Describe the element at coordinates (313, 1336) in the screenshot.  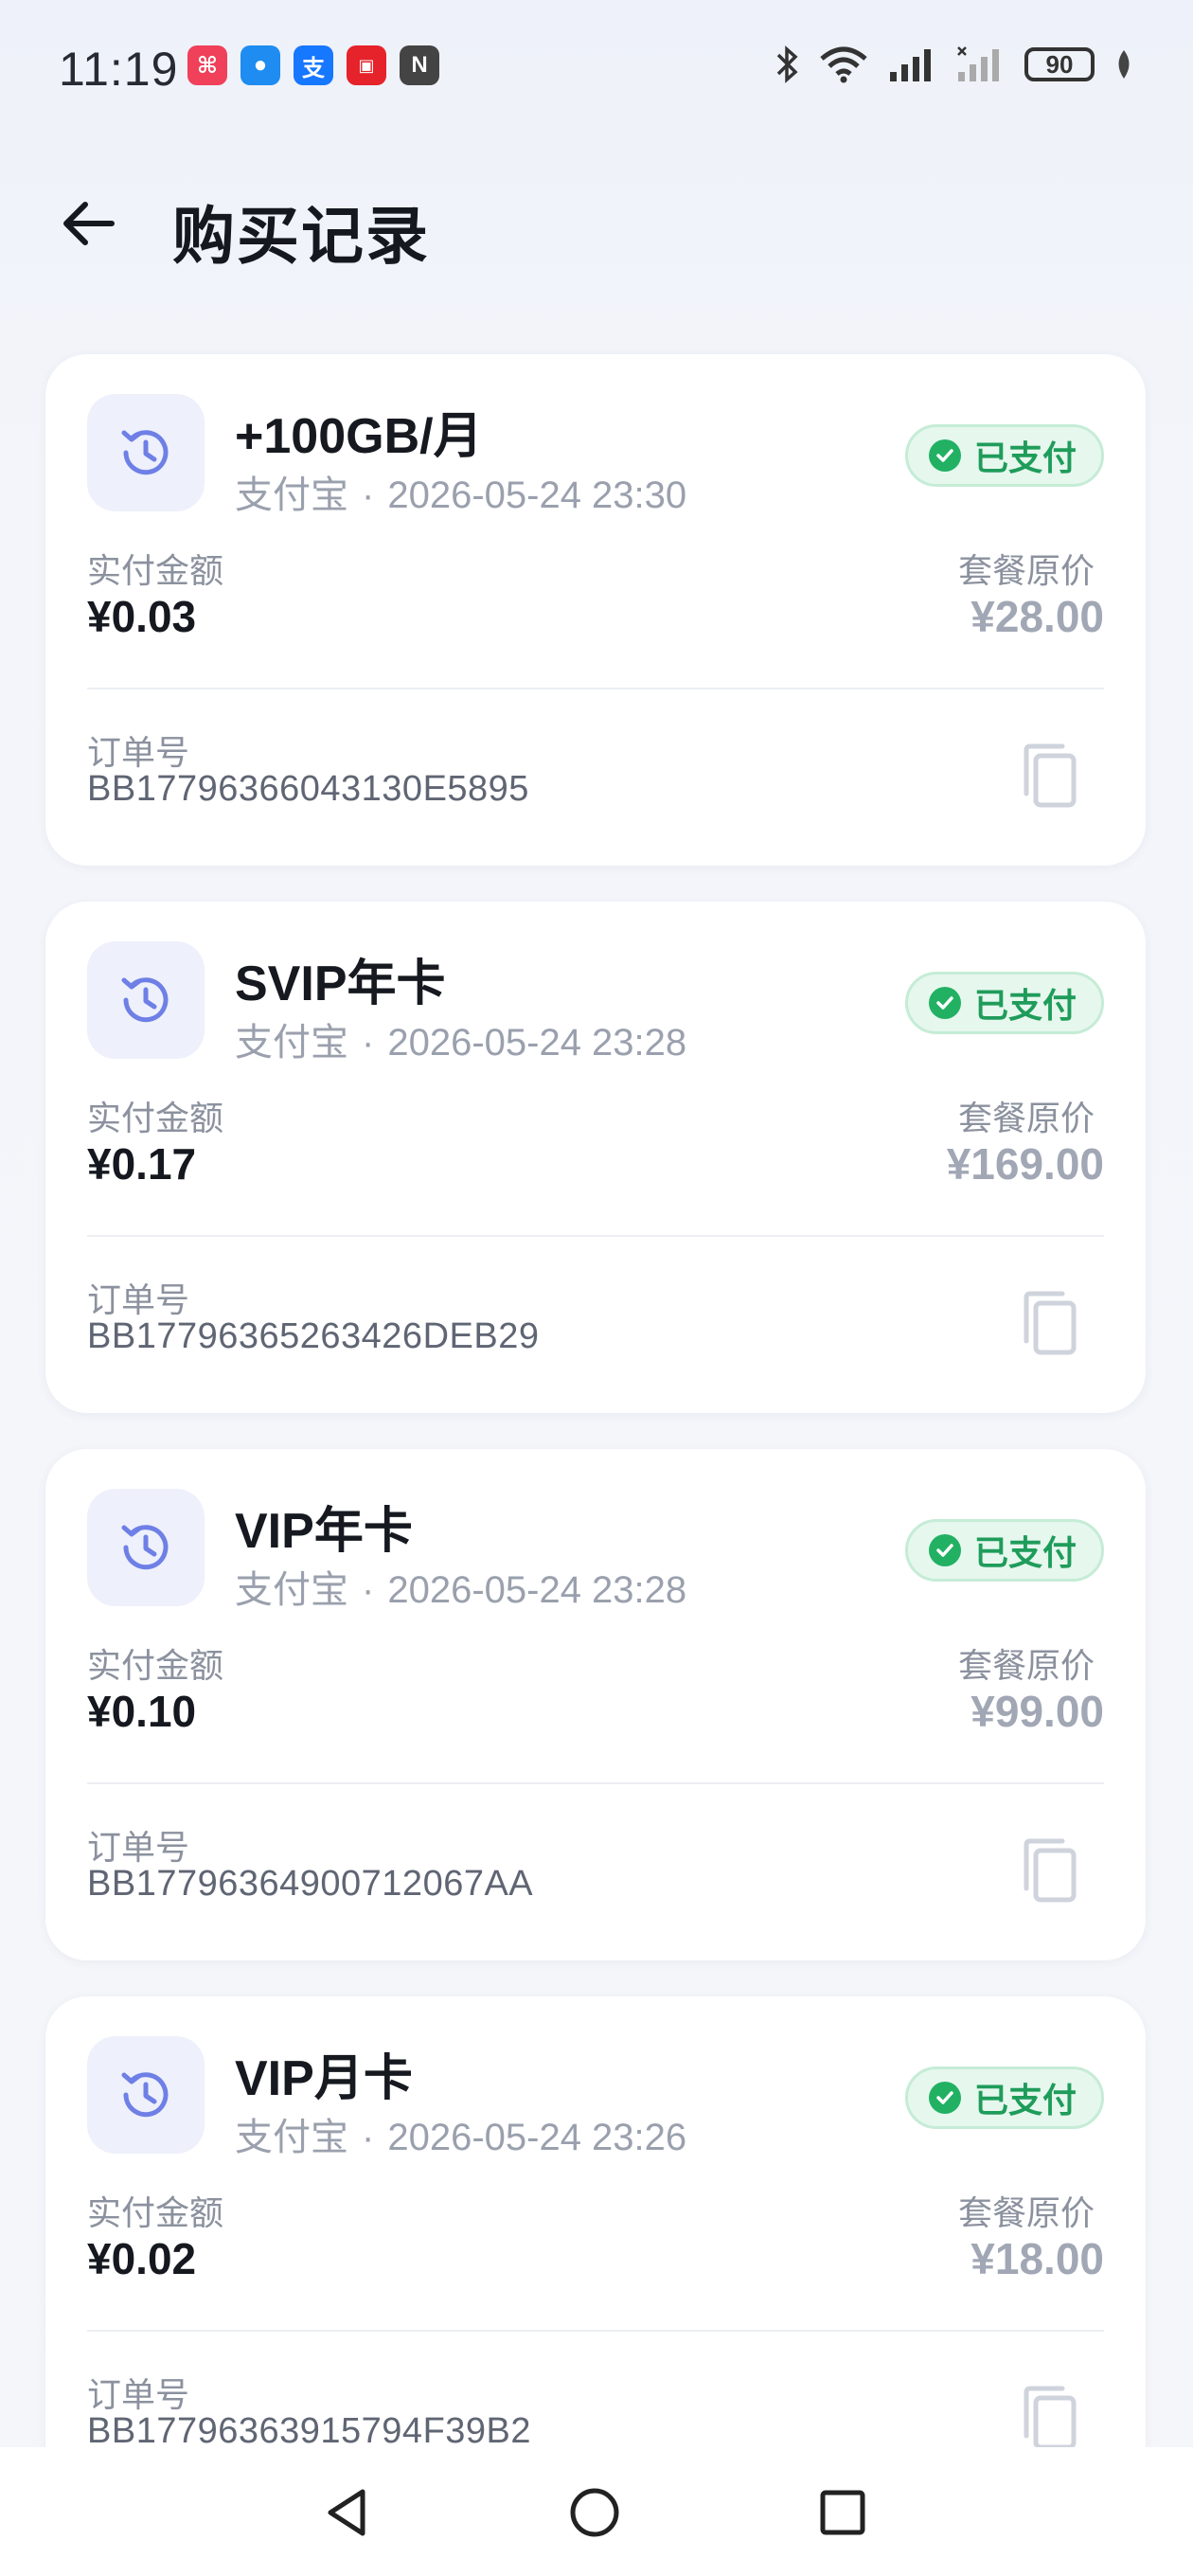
I see `order-number: BB17796365263426DEB29` at that location.